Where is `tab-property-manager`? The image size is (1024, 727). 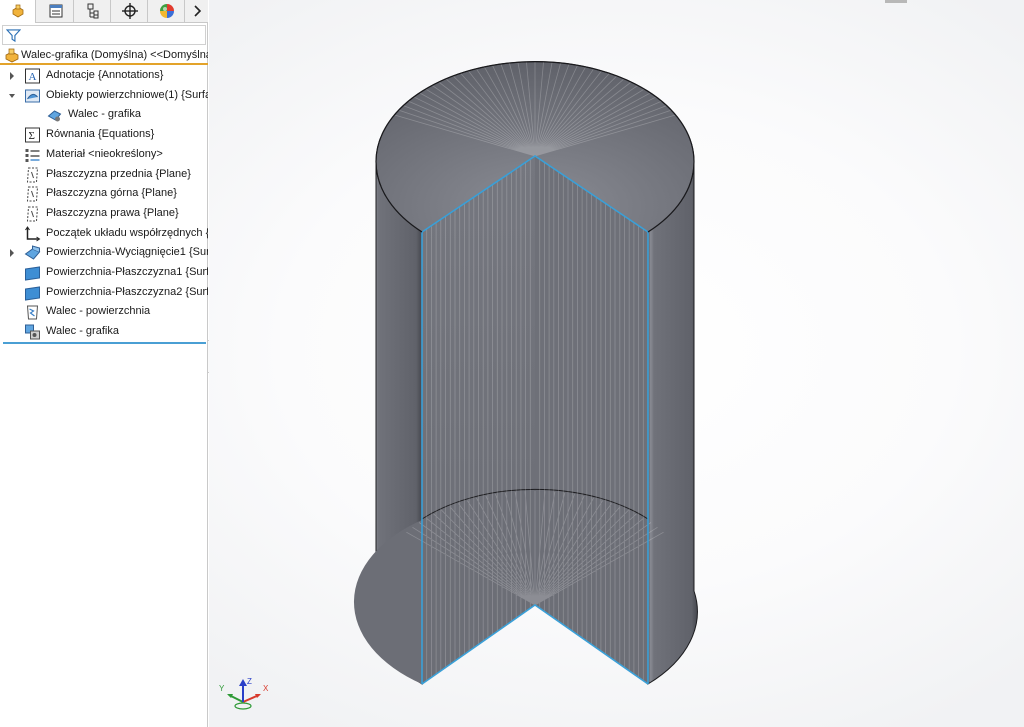
tab-property-manager is located at coordinates (56, 11).